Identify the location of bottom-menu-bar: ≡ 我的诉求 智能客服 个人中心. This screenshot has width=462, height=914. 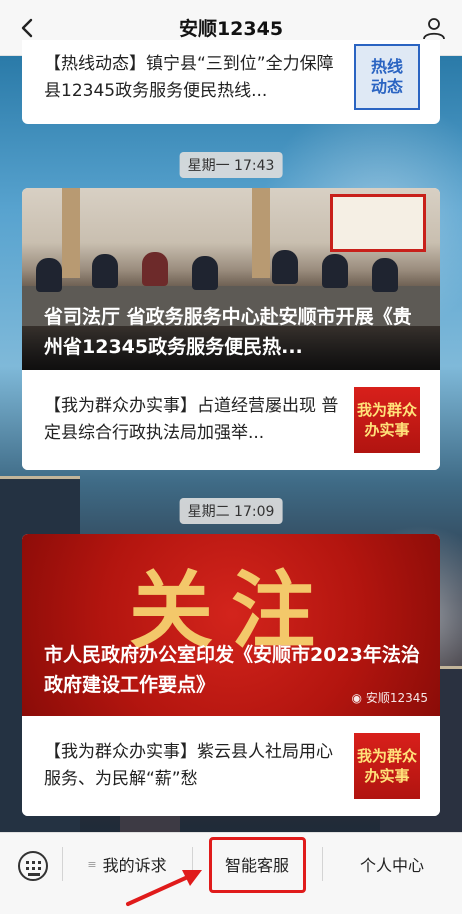
(231, 873).